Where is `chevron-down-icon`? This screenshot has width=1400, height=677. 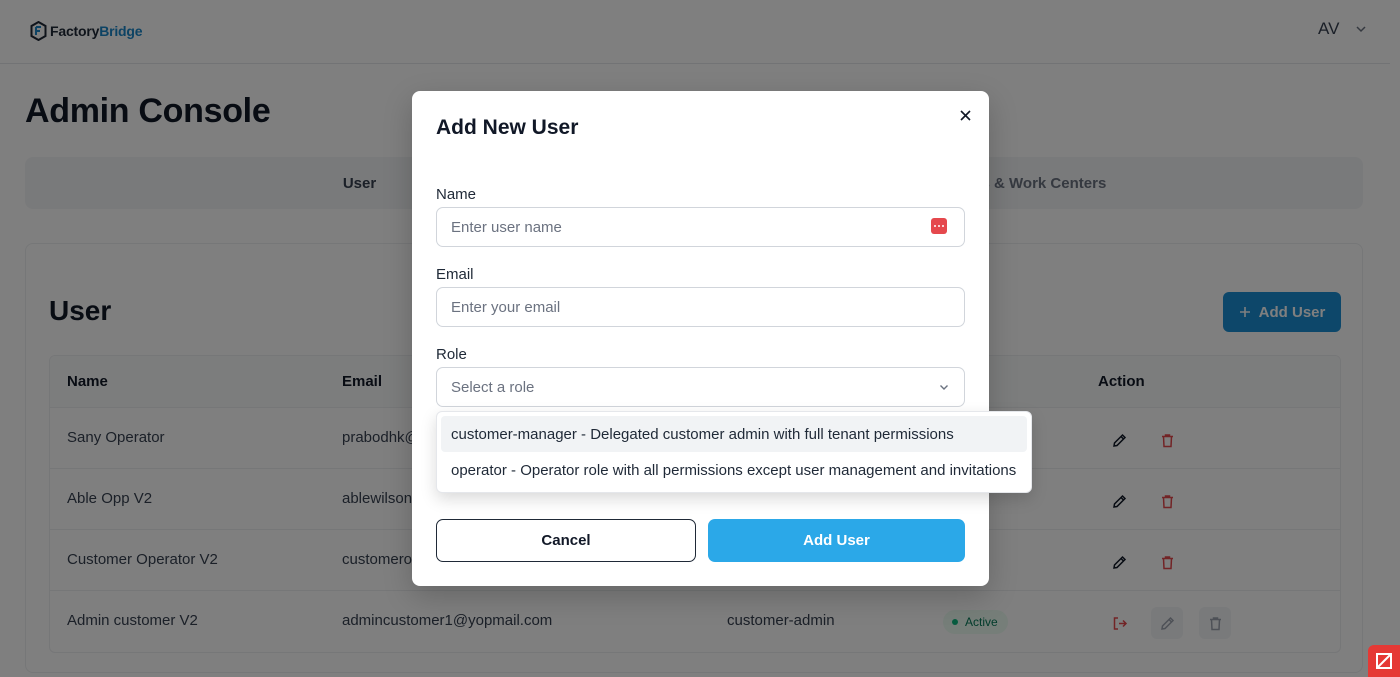
chevron-down-icon is located at coordinates (944, 387).